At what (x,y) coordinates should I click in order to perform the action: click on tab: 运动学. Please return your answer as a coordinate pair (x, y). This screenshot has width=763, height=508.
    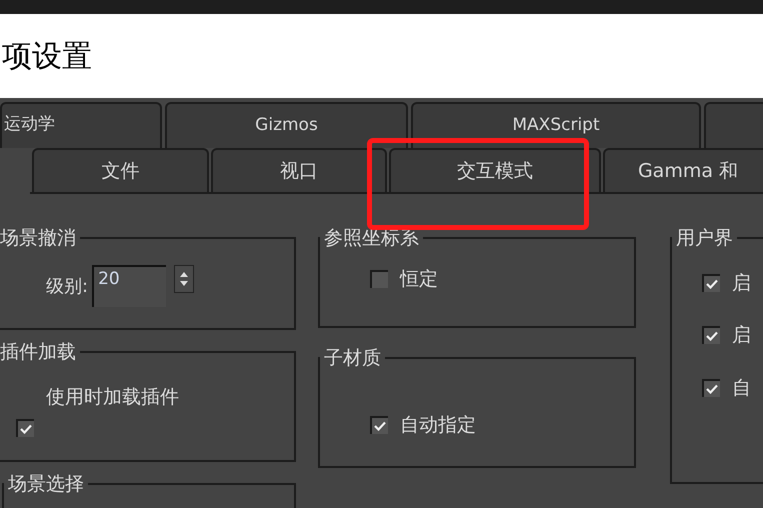
    Looking at the image, I should click on (81, 125).